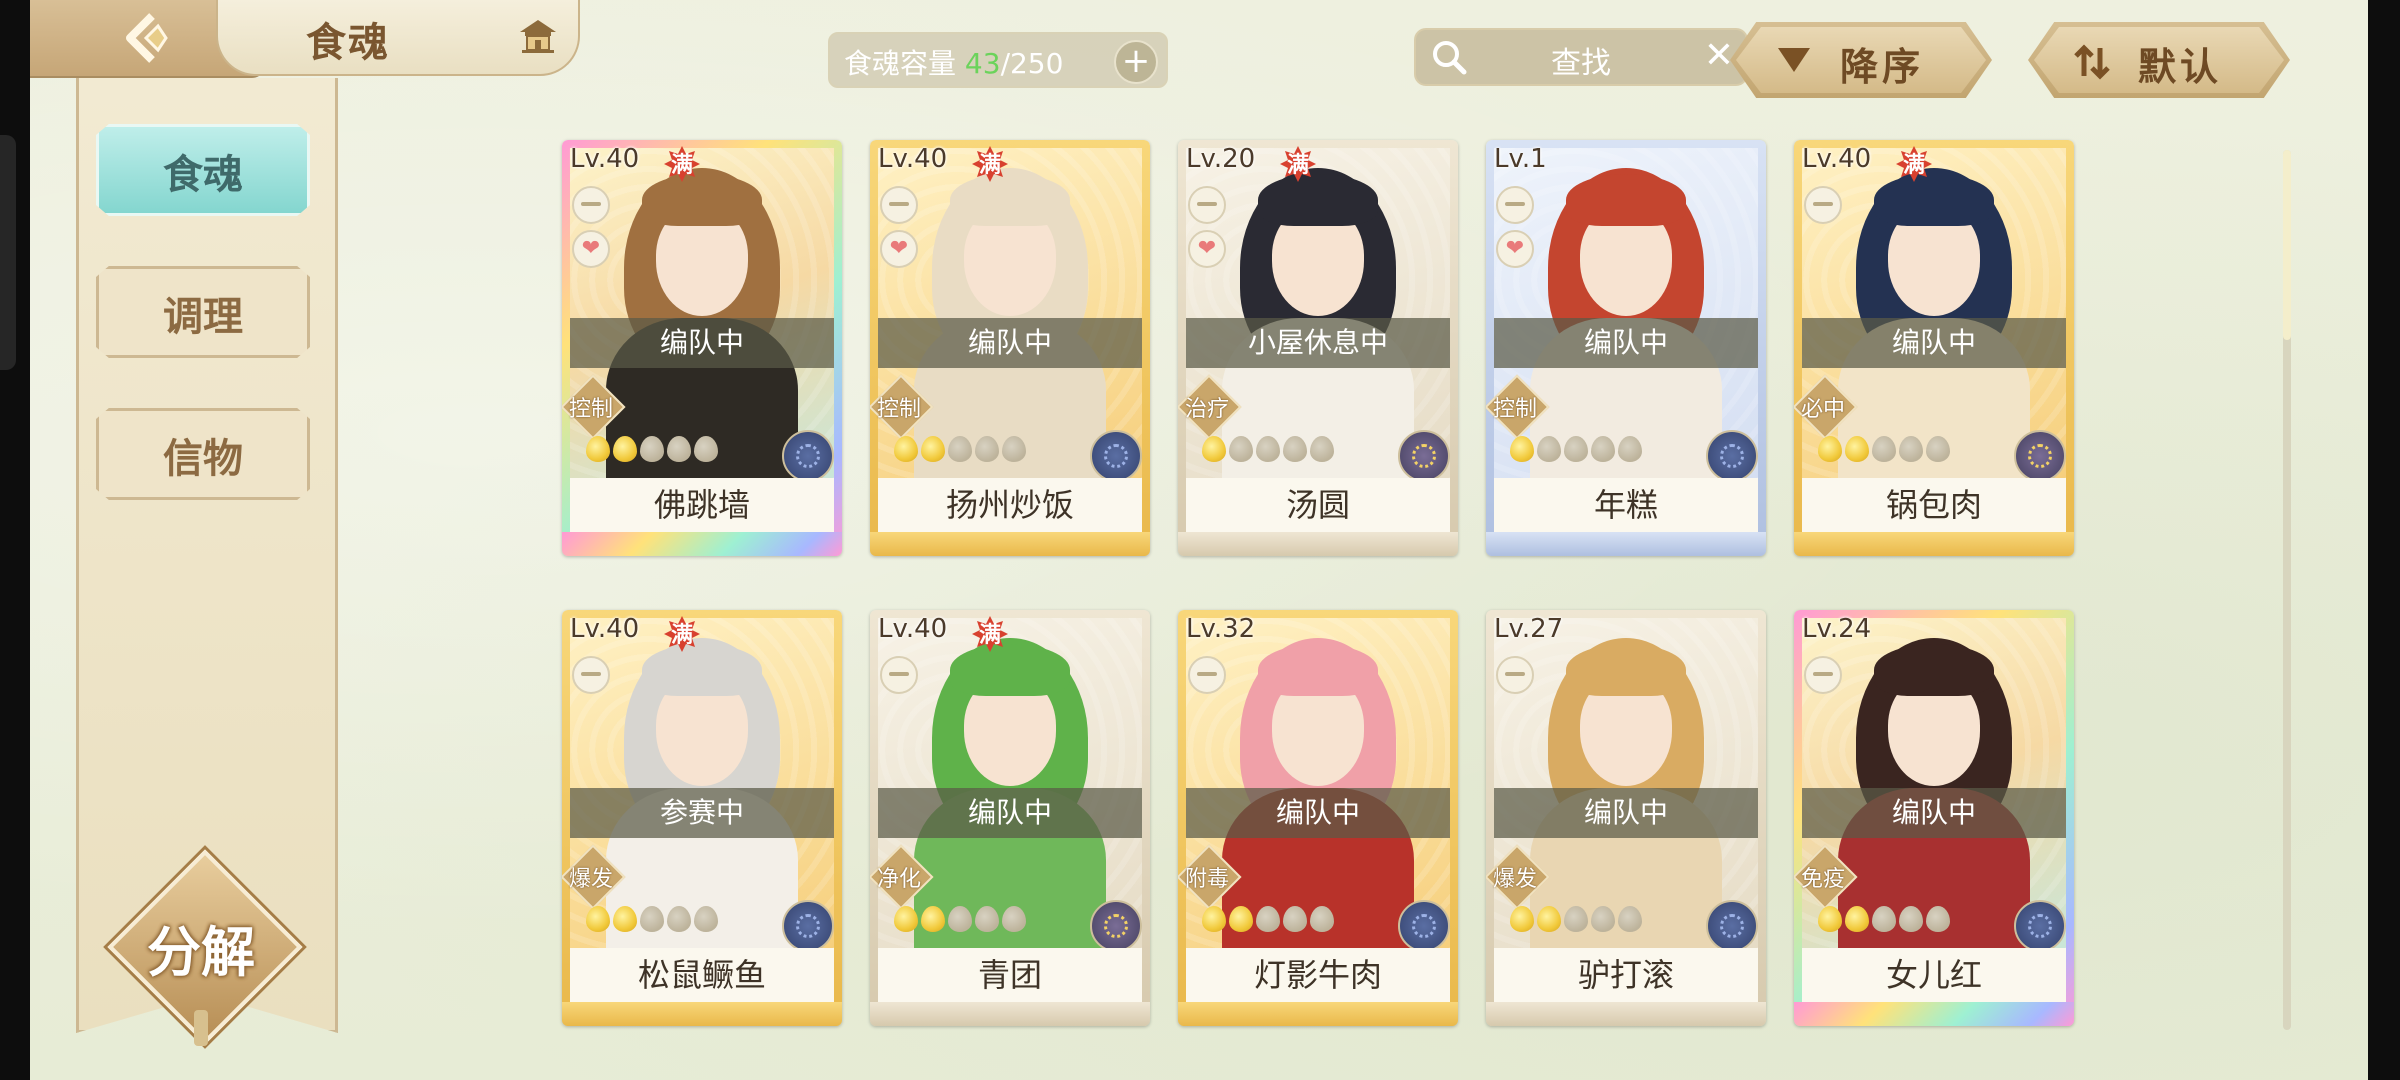 This screenshot has height=1080, width=2400. I want to click on card-name: 灯影牛肉, so click(1318, 975).